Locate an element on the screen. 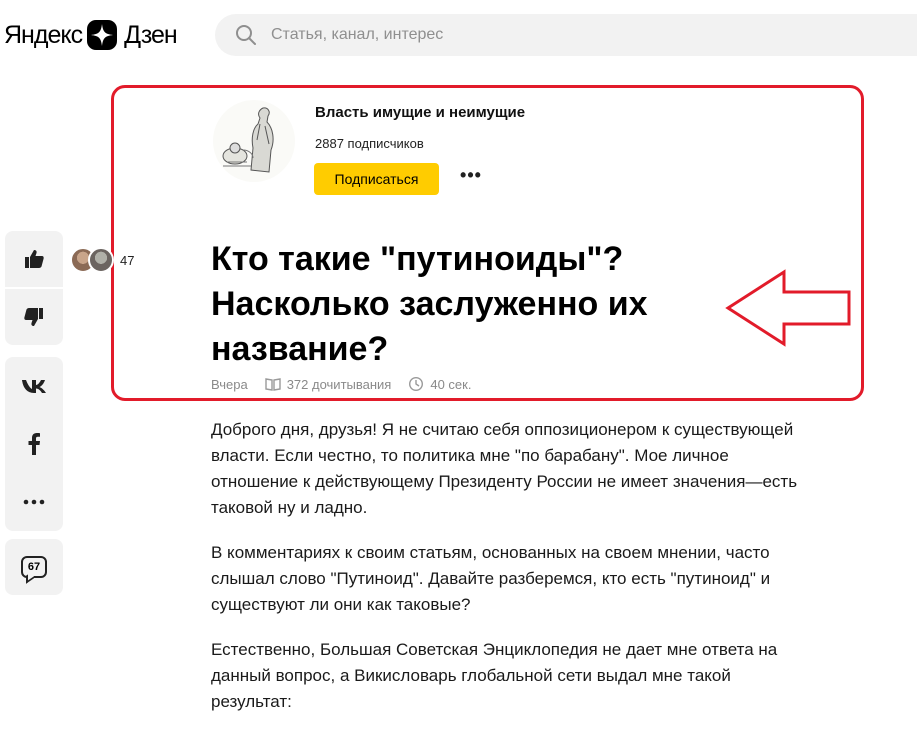  share-panel is located at coordinates (34, 444).